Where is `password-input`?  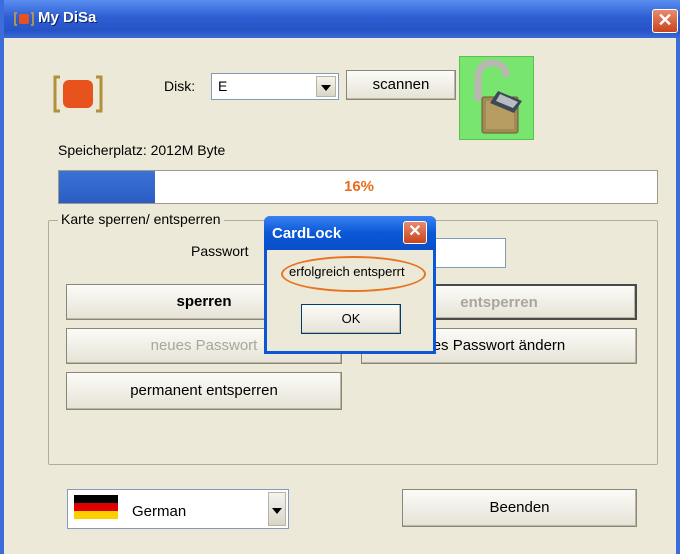
password-input is located at coordinates (468, 253).